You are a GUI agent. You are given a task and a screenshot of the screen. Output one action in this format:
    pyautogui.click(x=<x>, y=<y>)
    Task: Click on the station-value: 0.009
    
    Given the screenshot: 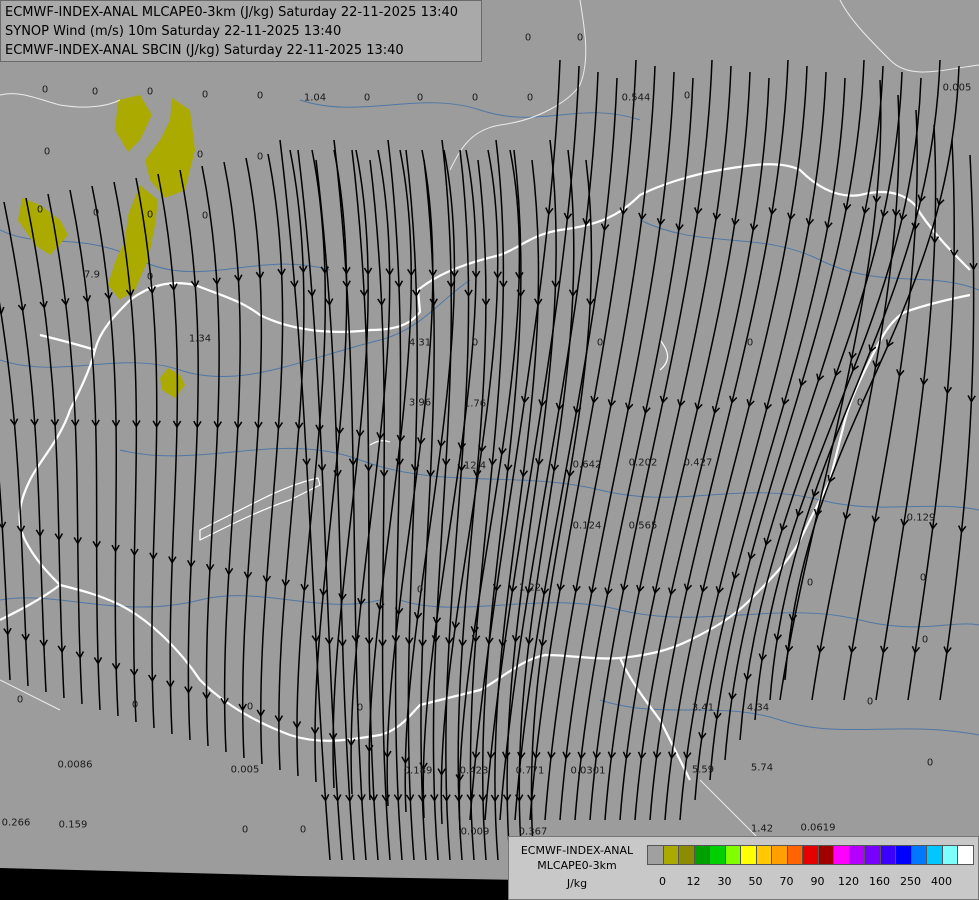 What is the action you would take?
    pyautogui.click(x=475, y=832)
    